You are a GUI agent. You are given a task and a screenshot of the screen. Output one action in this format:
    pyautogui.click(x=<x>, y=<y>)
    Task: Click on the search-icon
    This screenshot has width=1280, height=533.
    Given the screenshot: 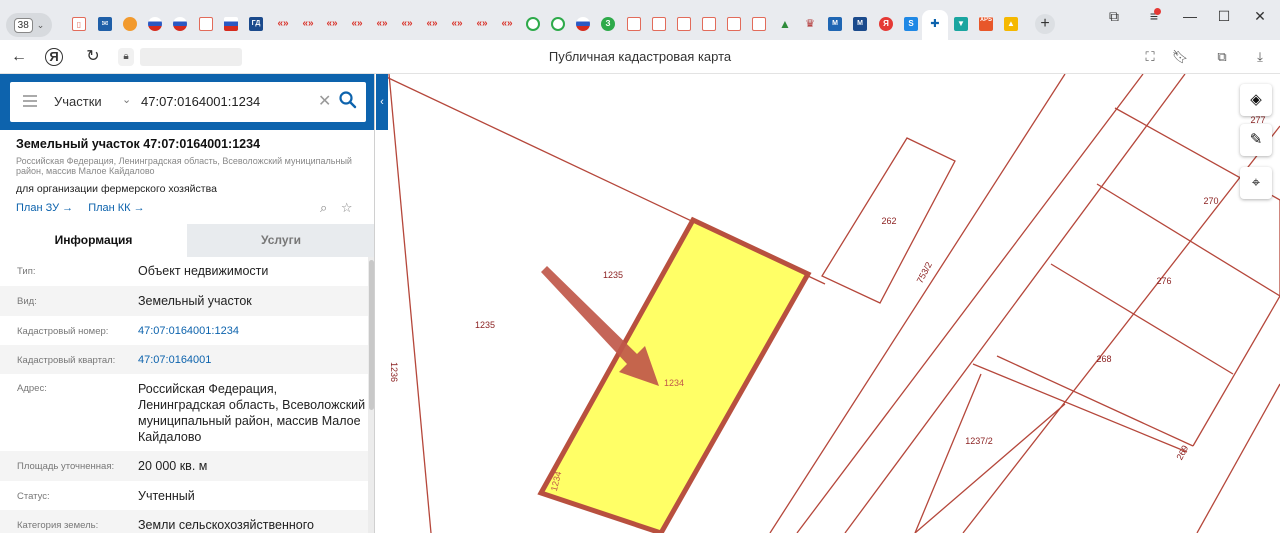 What is the action you would take?
    pyautogui.click(x=348, y=100)
    